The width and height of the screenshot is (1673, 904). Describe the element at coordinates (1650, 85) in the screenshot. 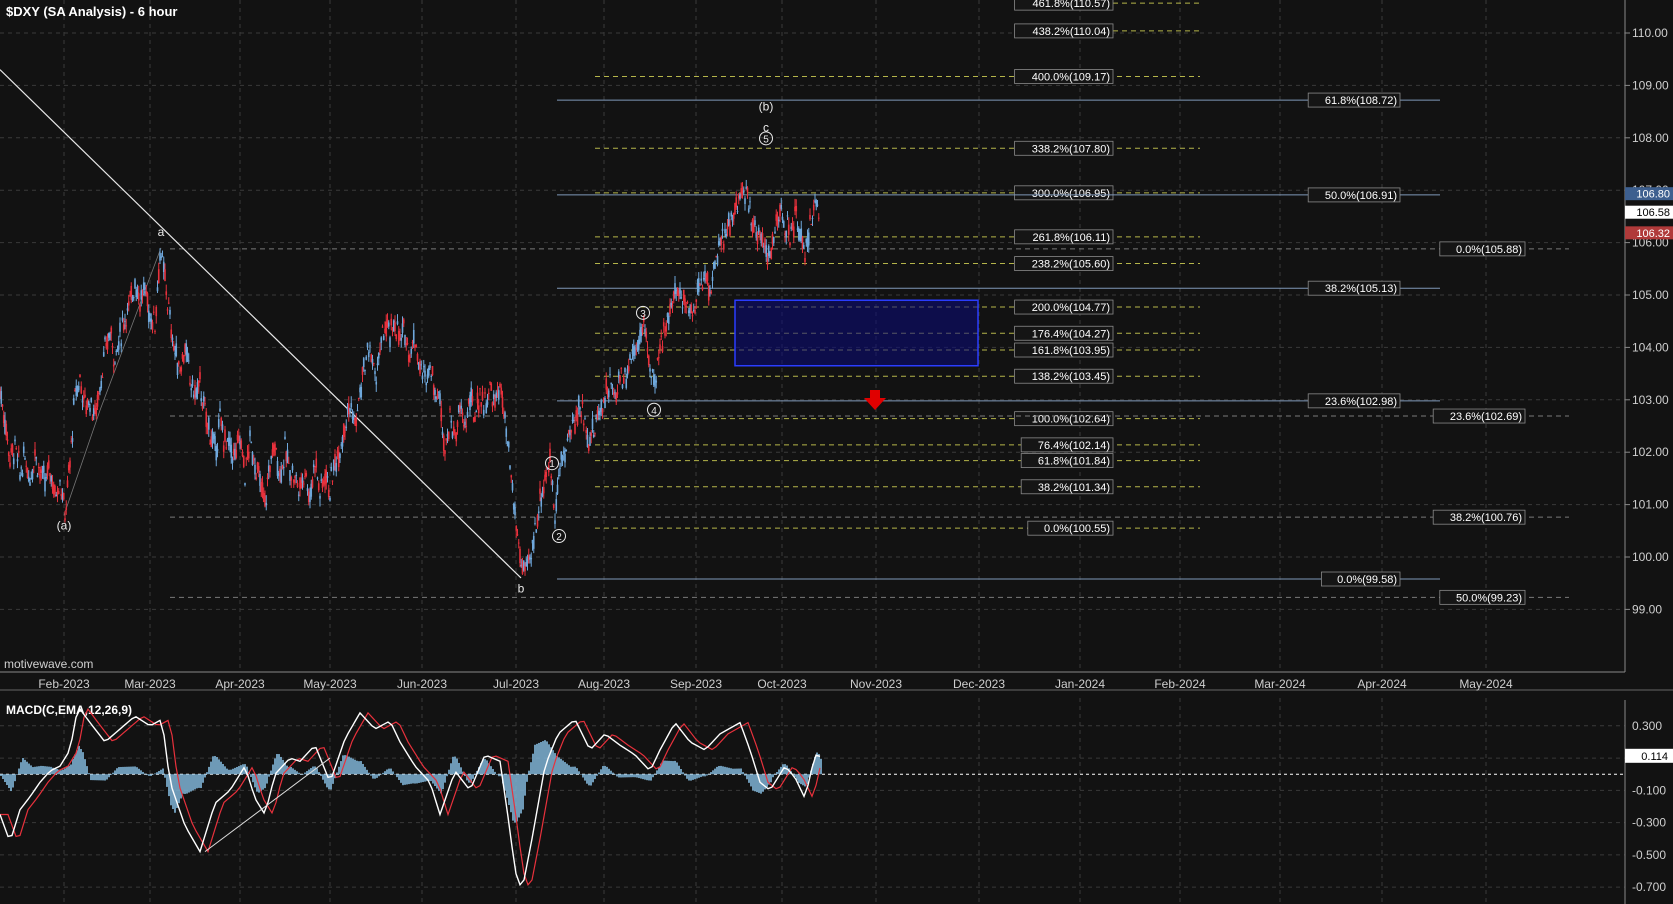

I see `y-tick-label: 109.00` at that location.